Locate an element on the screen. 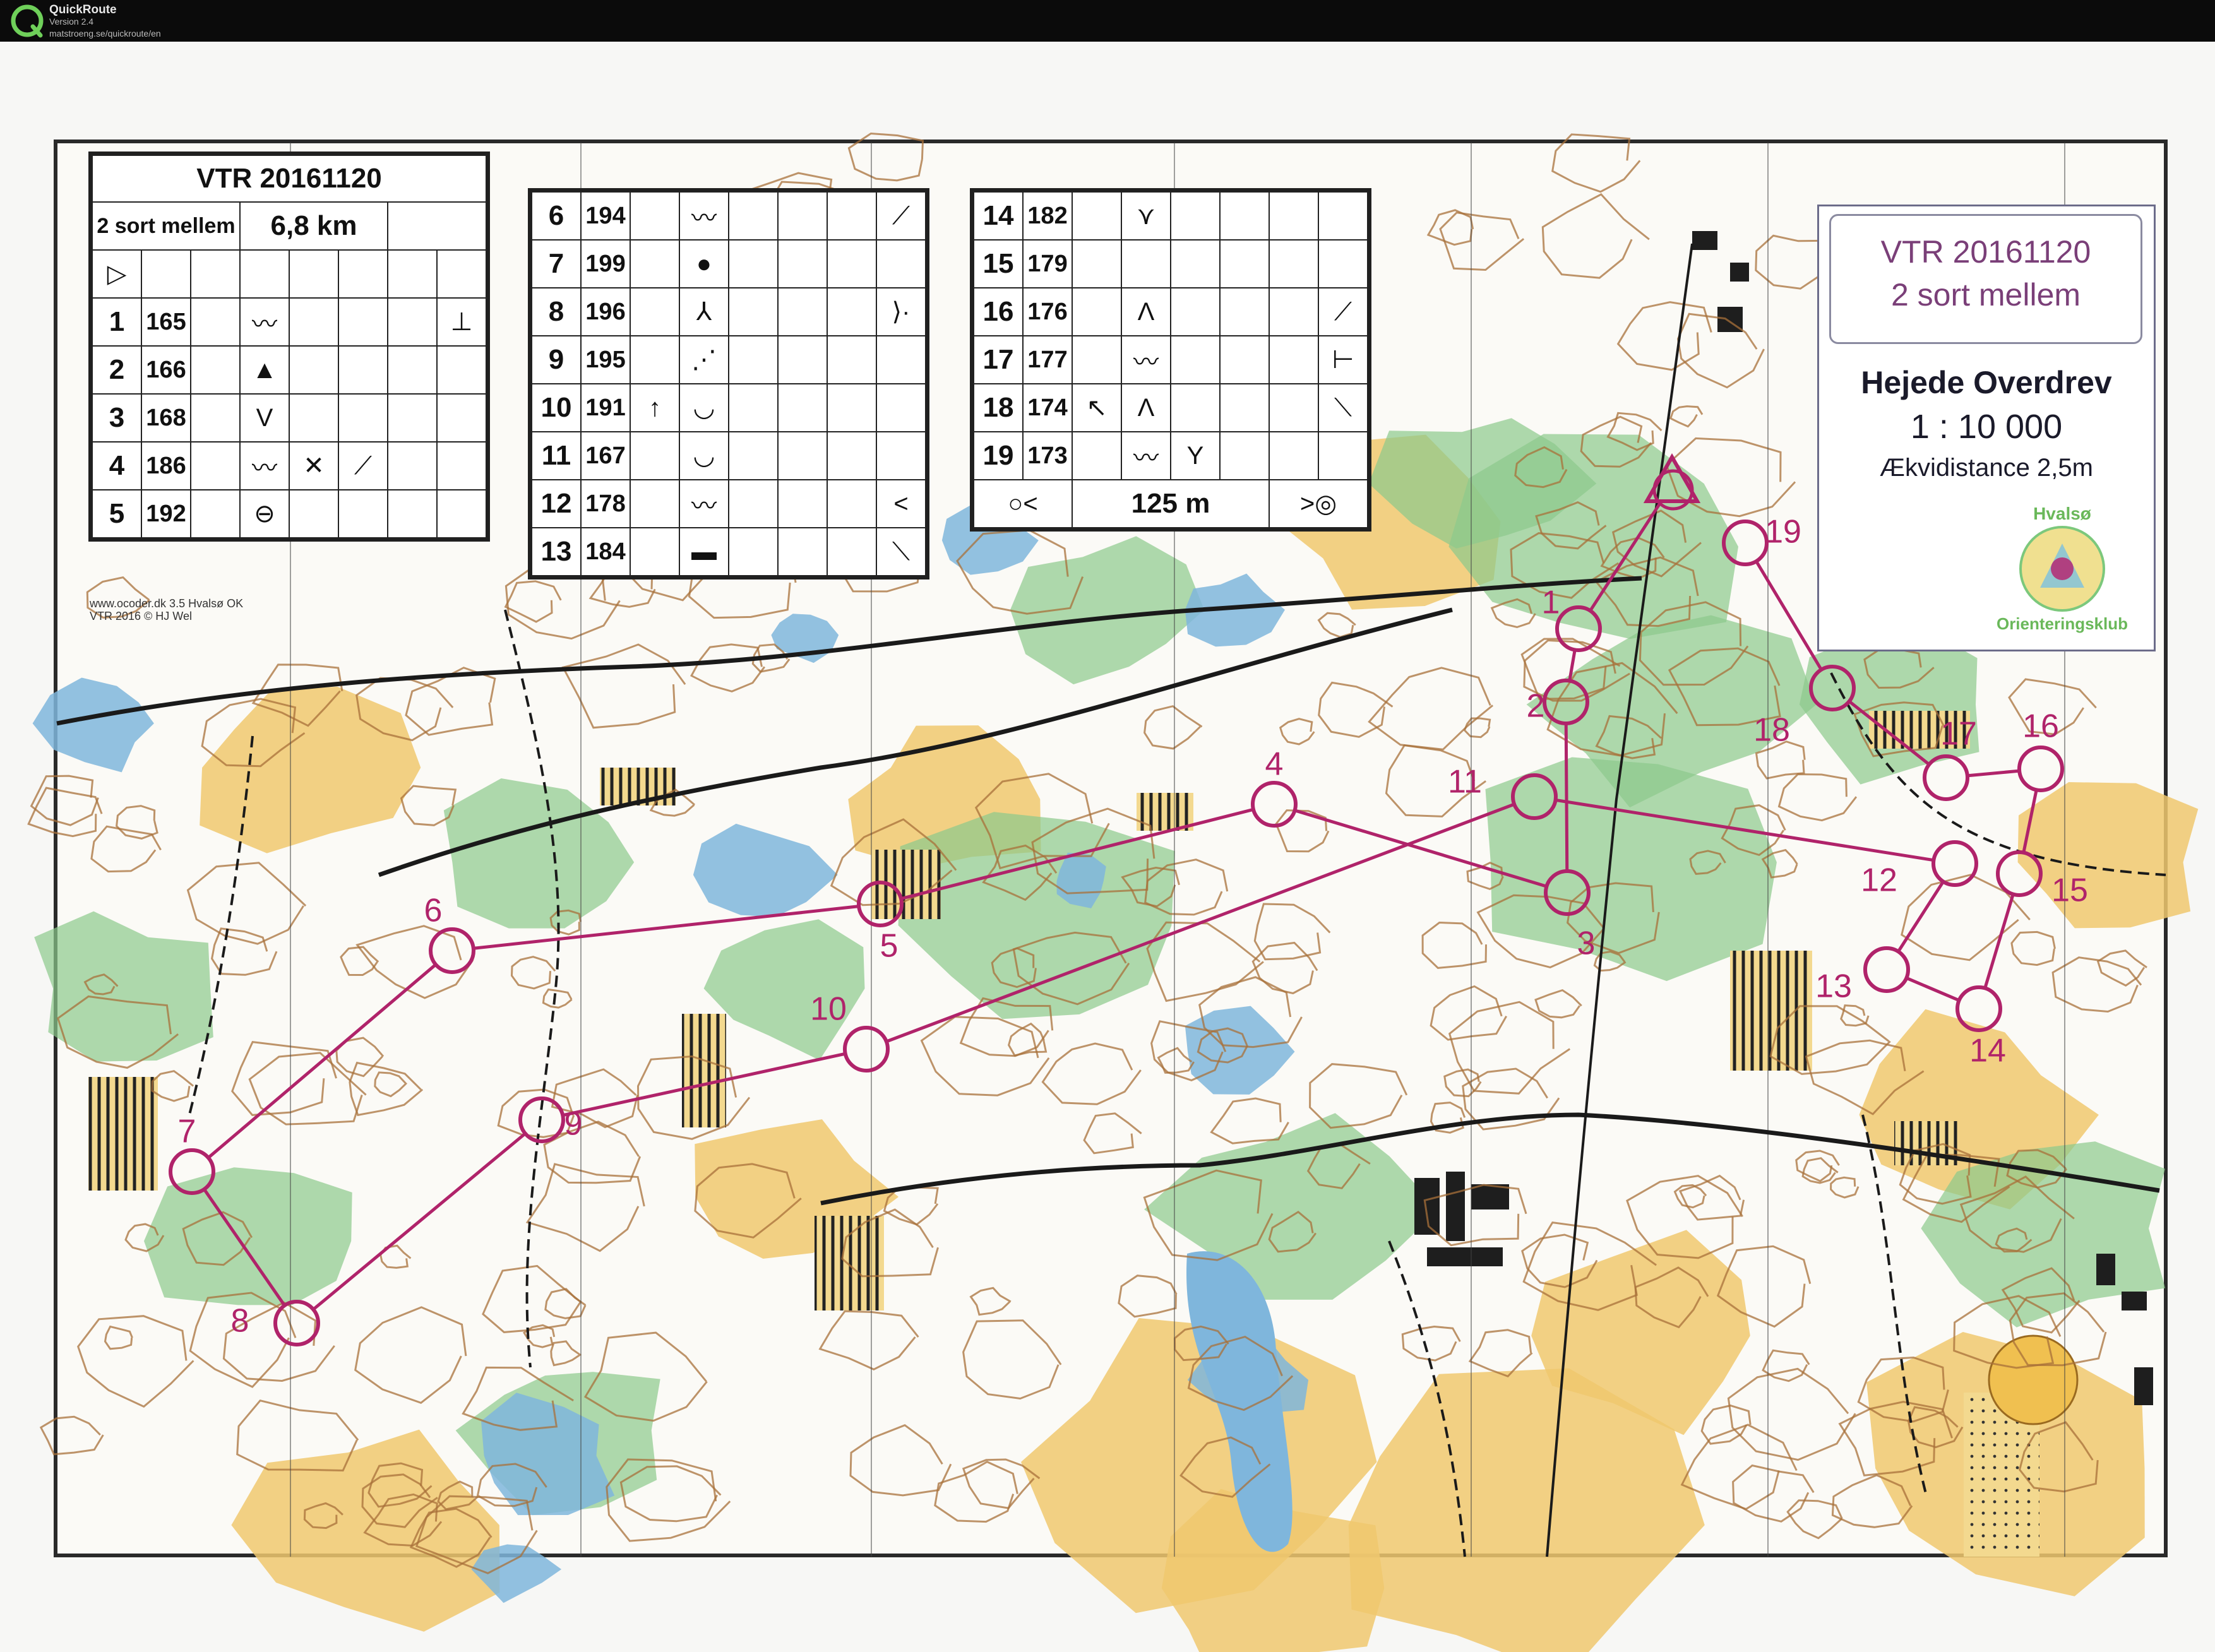  control-code: 195 is located at coordinates (605, 359).